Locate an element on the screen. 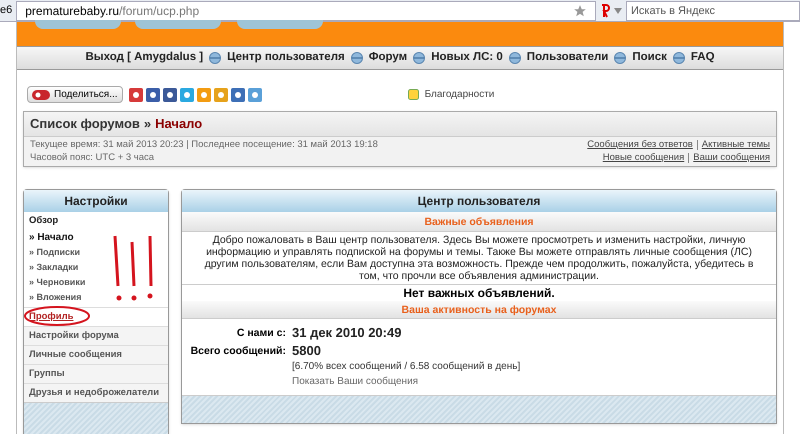 This screenshot has width=800, height=434. thanks-icon is located at coordinates (413, 94).